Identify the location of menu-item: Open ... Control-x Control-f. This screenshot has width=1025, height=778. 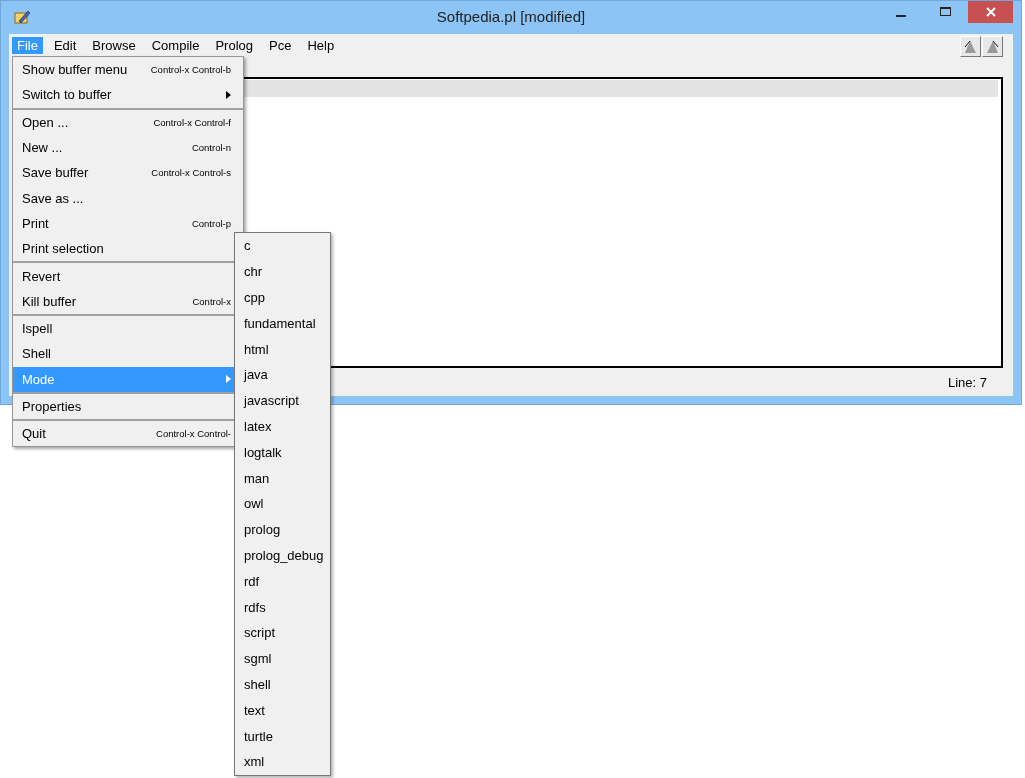
(128, 122).